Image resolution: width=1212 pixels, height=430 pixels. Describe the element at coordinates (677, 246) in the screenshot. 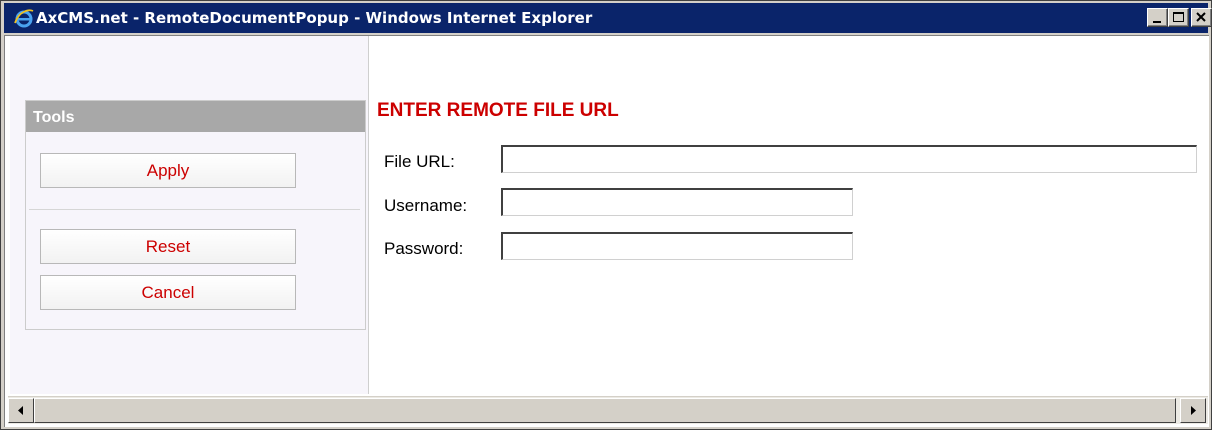

I see `password-input` at that location.